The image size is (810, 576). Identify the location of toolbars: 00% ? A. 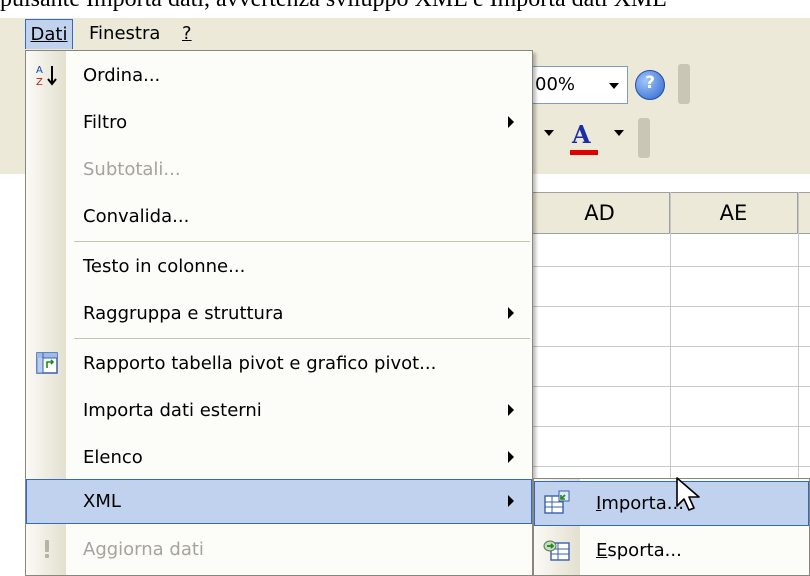
(670, 112).